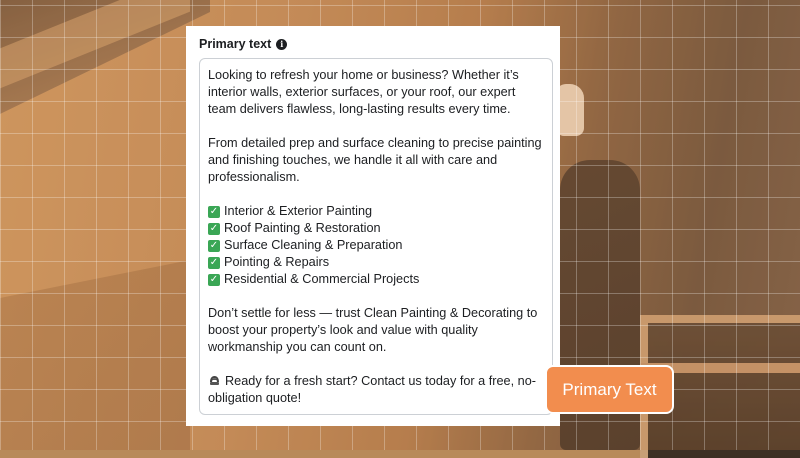 The width and height of the screenshot is (800, 458). I want to click on service-label: Interior & Exterior Painting, so click(298, 211).